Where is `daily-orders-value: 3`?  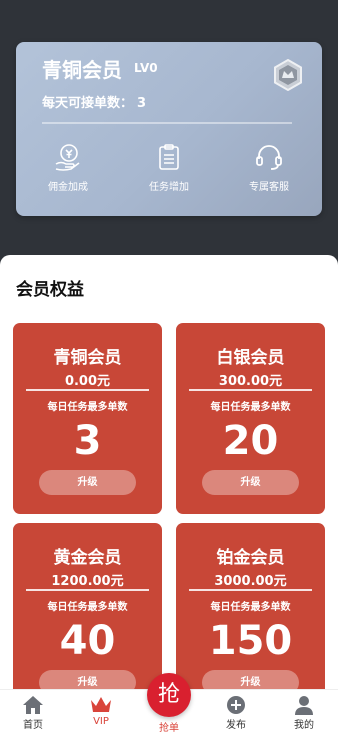
daily-orders-value: 3 is located at coordinates (142, 103).